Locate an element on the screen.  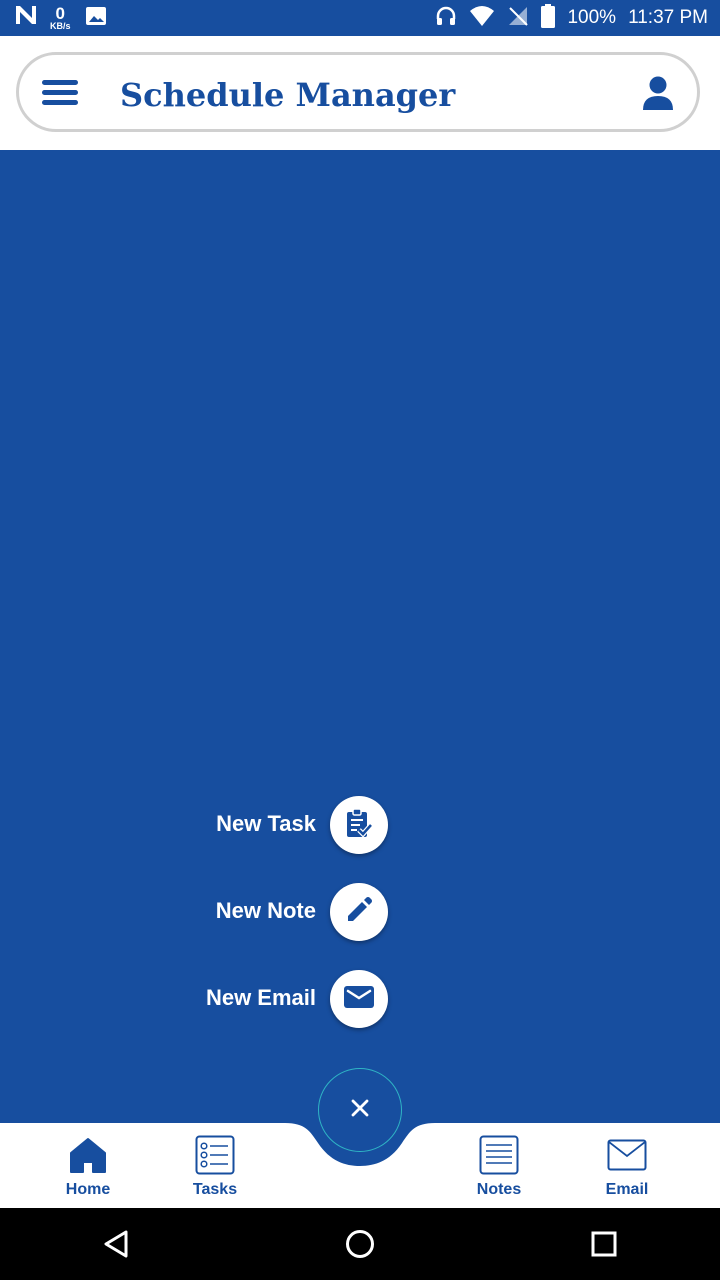
battery-icon is located at coordinates (548, 18).